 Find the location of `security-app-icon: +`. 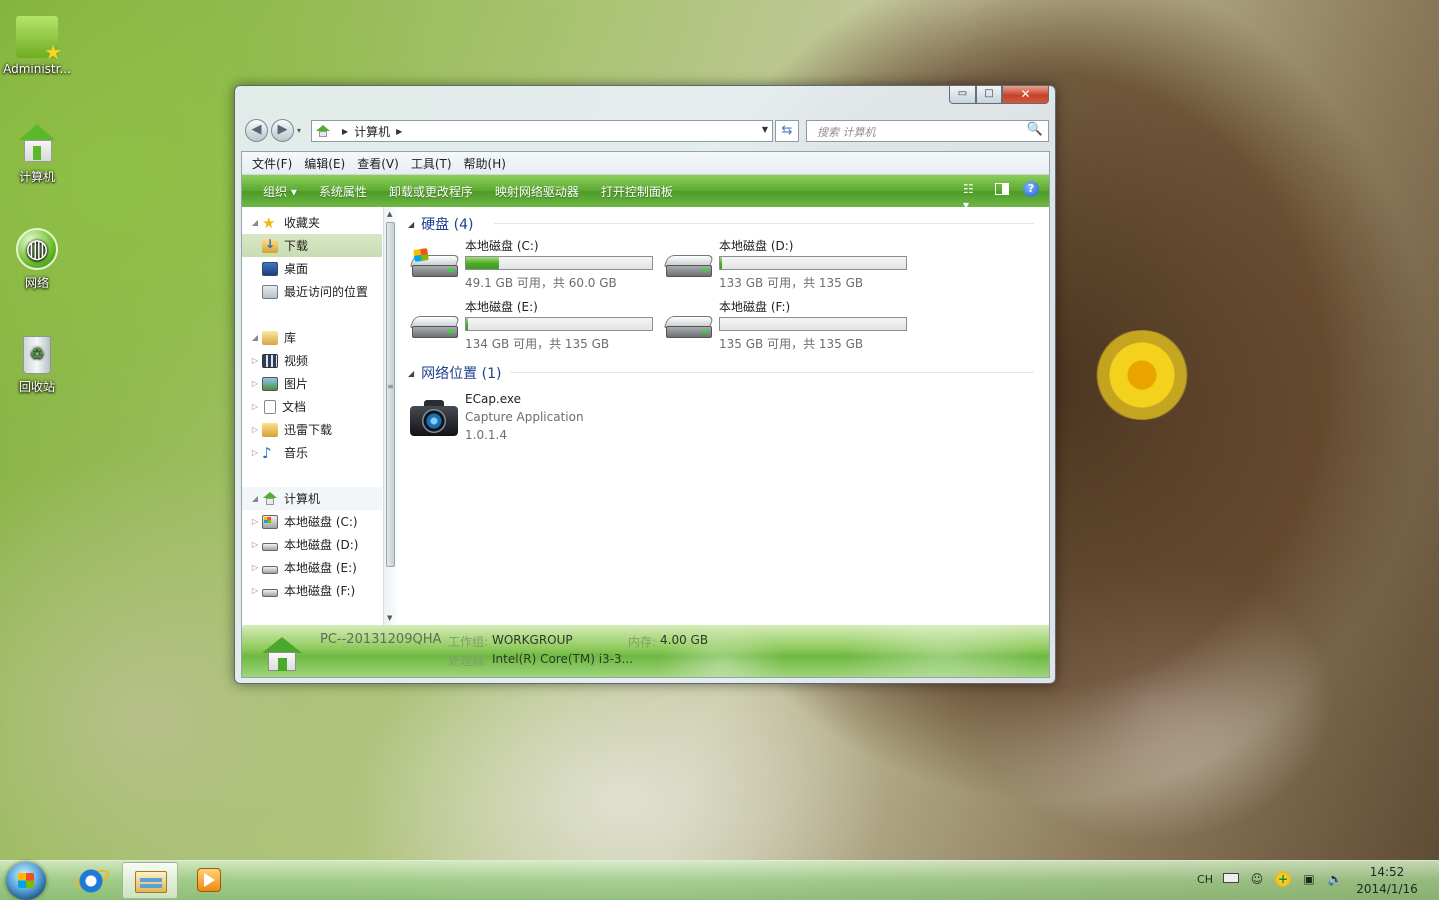

security-app-icon: + is located at coordinates (1283, 879).